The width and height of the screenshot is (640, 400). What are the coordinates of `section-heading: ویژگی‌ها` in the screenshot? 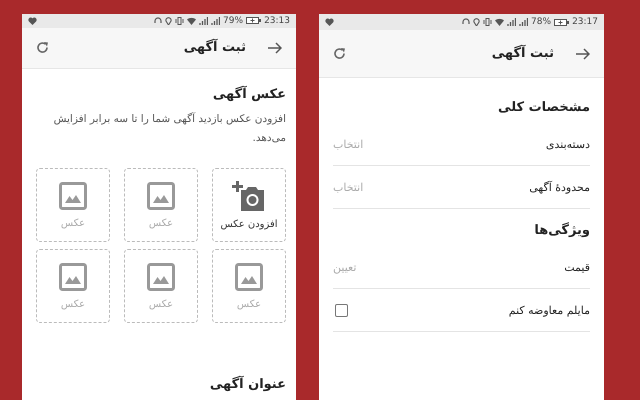 It's located at (561, 230).